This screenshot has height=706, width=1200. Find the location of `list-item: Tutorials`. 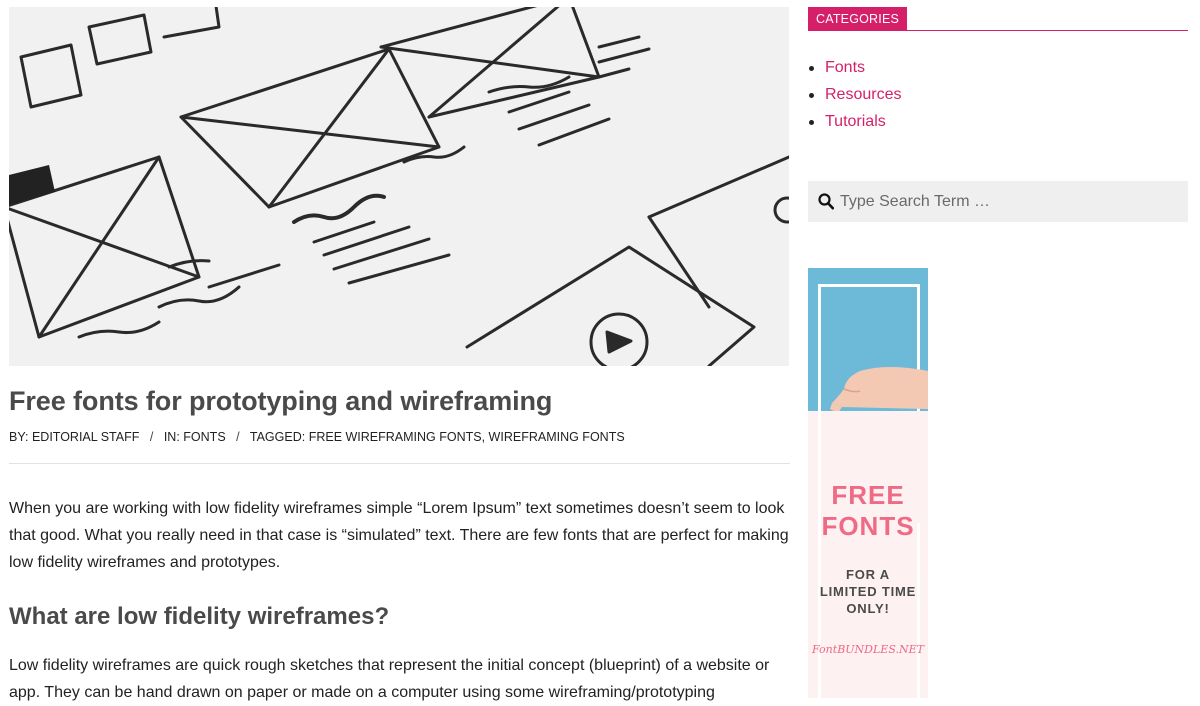

list-item: Tutorials is located at coordinates (854, 125).